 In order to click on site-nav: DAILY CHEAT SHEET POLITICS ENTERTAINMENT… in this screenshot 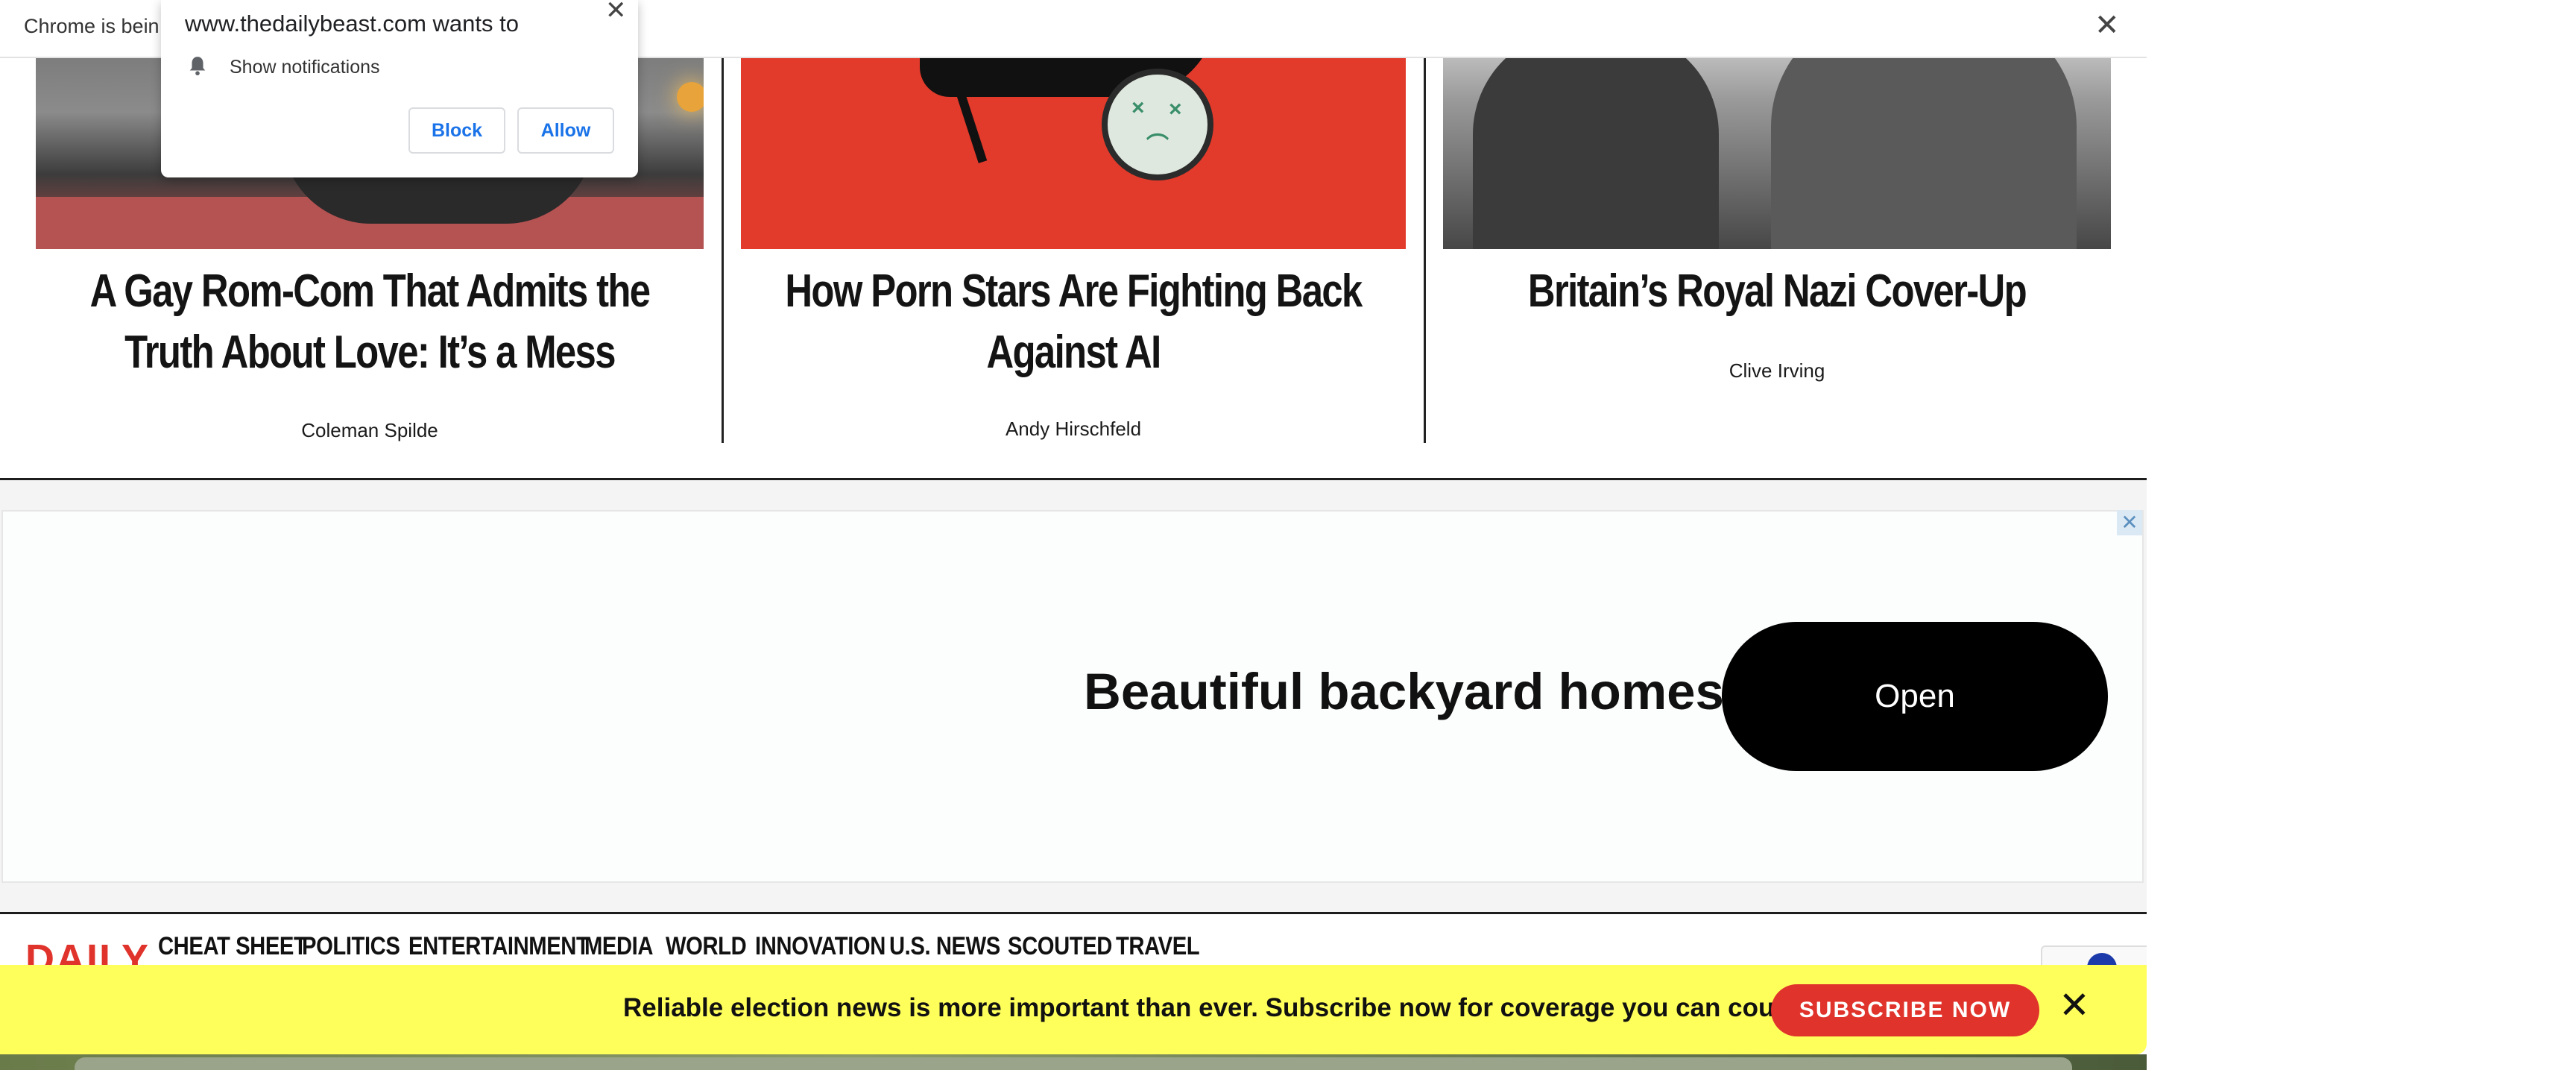, I will do `click(1073, 948)`.